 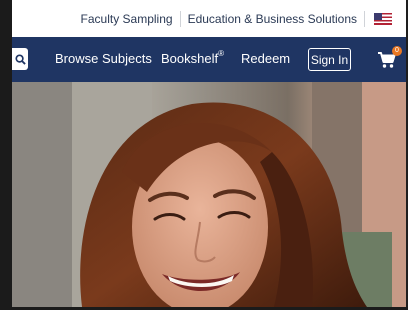 I want to click on divider, so click(x=364, y=18).